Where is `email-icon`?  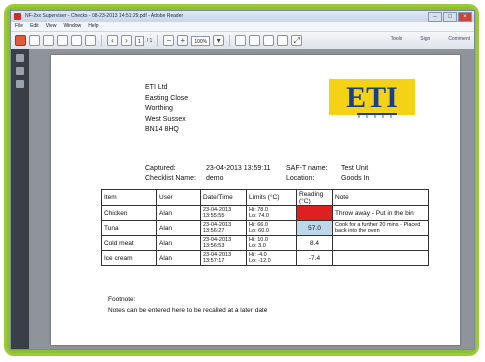 email-icon is located at coordinates (90, 40).